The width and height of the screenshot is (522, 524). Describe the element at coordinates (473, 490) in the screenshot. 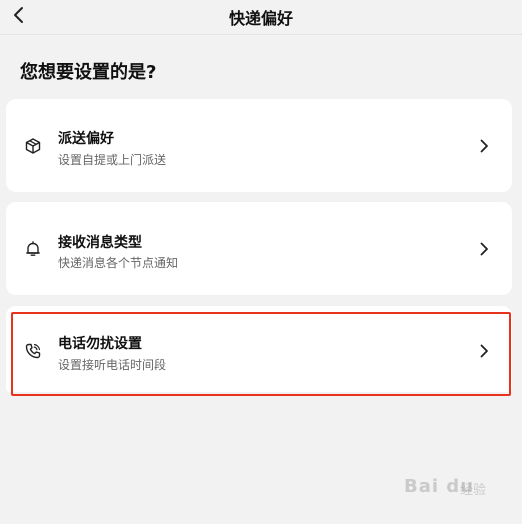

I see `watermark-suffix: 经验` at that location.